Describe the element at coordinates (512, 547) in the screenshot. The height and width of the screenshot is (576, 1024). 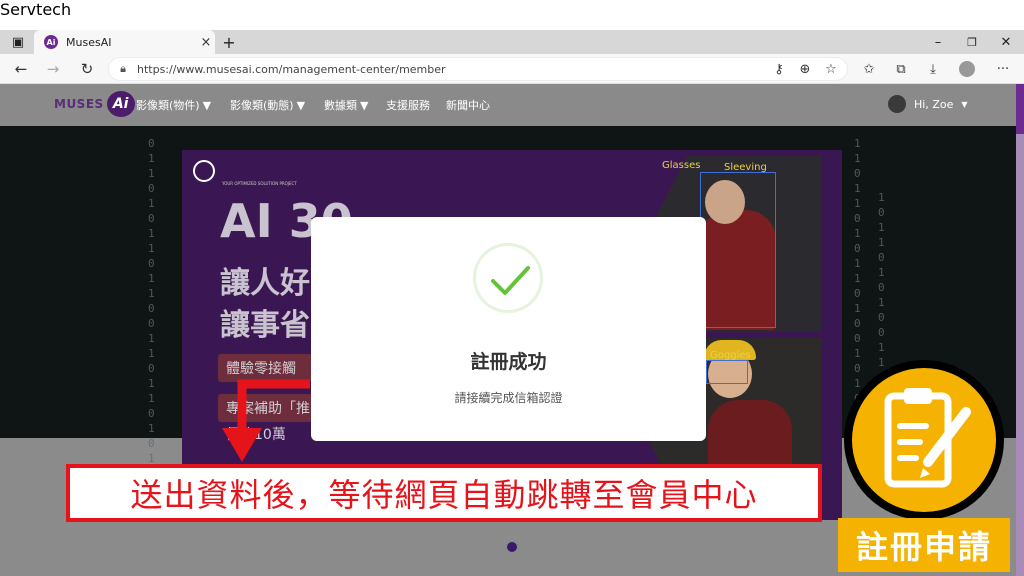
I see `carousel-indicator` at that location.